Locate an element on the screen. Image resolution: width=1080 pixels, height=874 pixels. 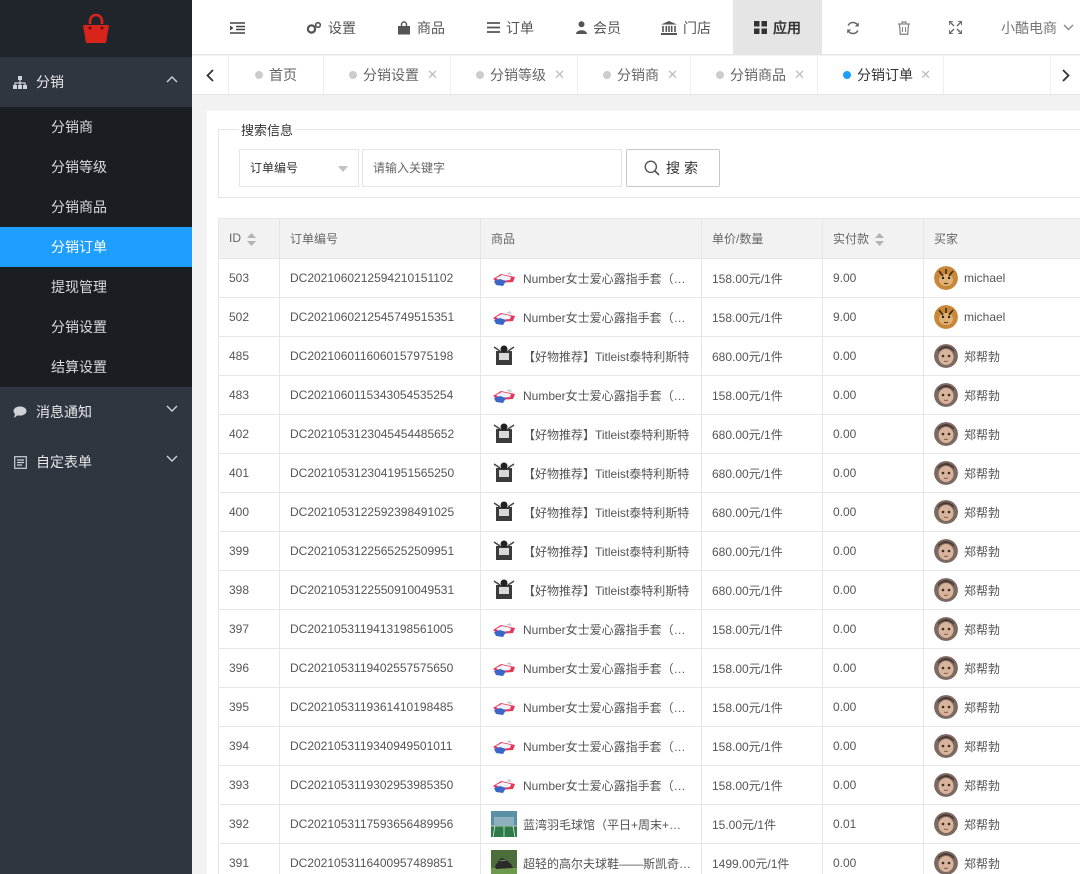
search-button: 搜索 is located at coordinates (673, 168).